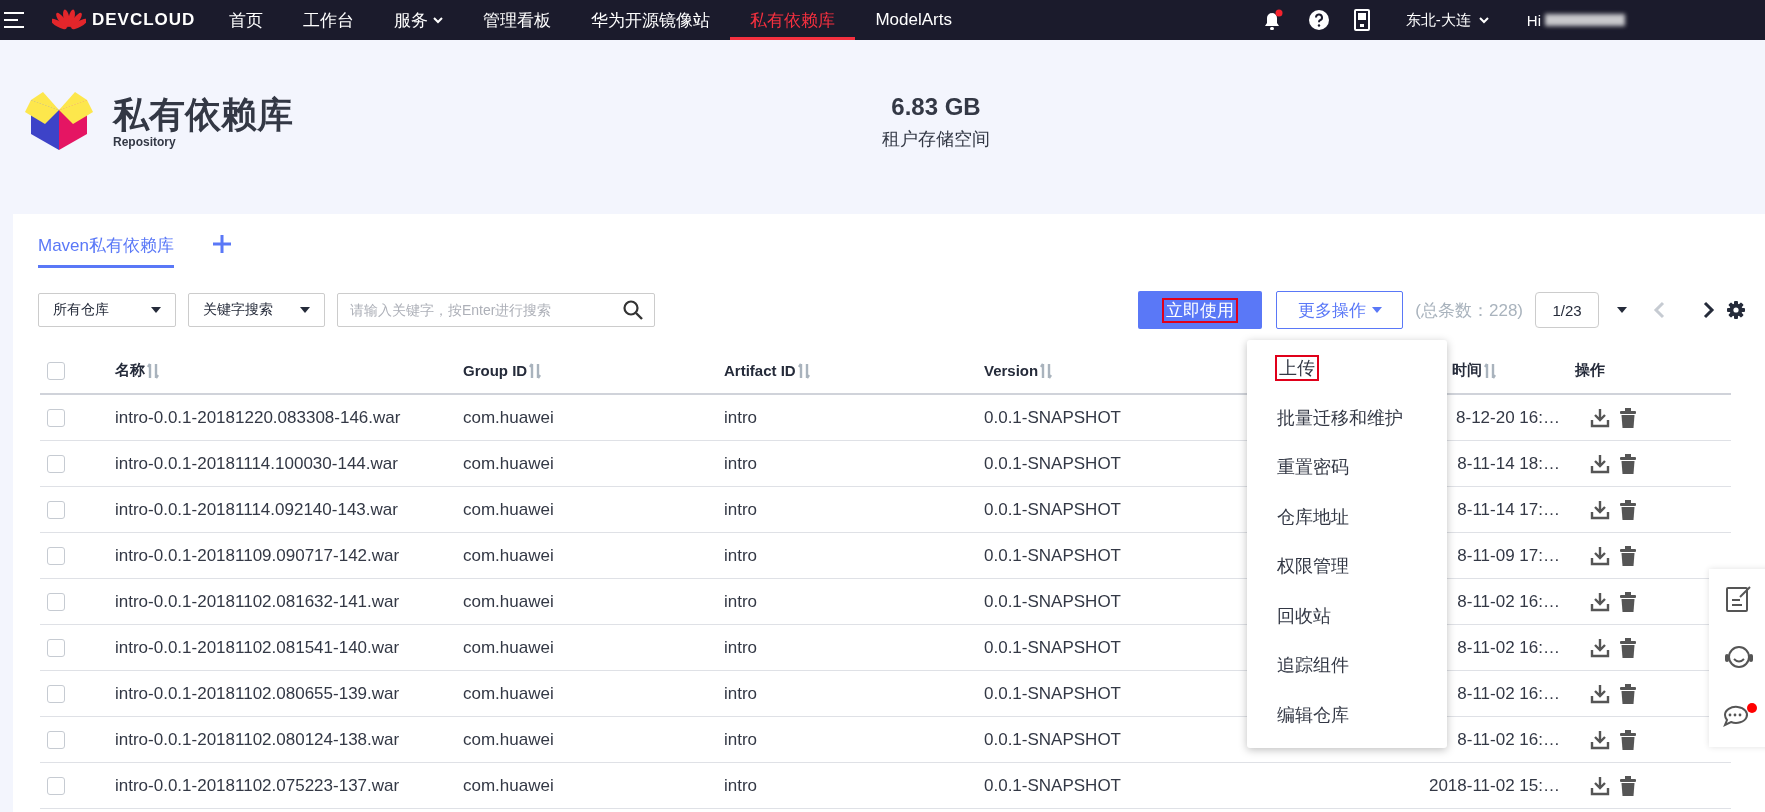 The height and width of the screenshot is (812, 1765). What do you see at coordinates (1347, 616) in the screenshot?
I see `menu-item: 回收站` at bounding box center [1347, 616].